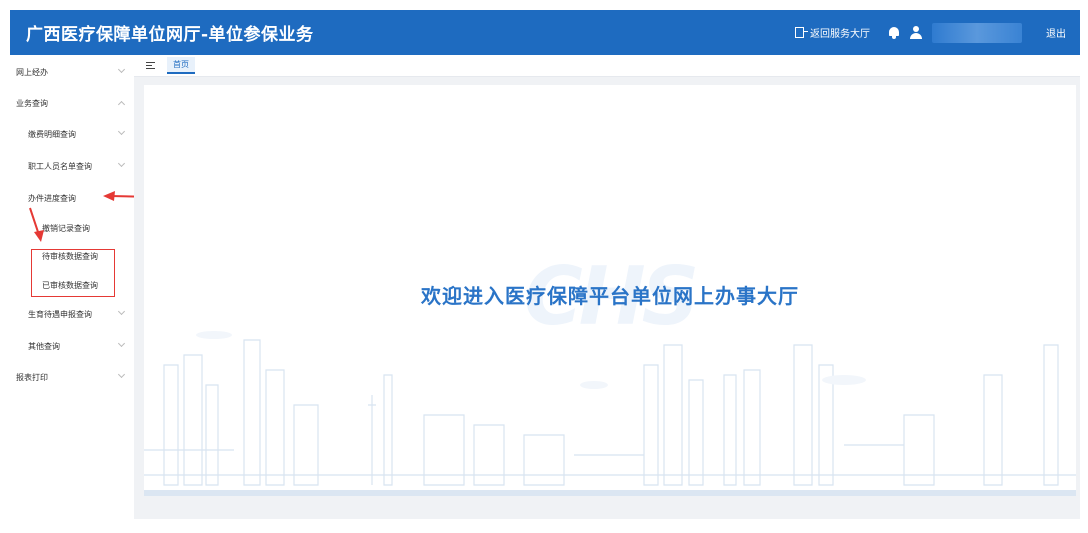 The width and height of the screenshot is (1088, 533). What do you see at coordinates (545, 32) in the screenshot?
I see `top-header: 广西医疗保障单位网厅-单位参保业务 返回服务大厅 退出` at bounding box center [545, 32].